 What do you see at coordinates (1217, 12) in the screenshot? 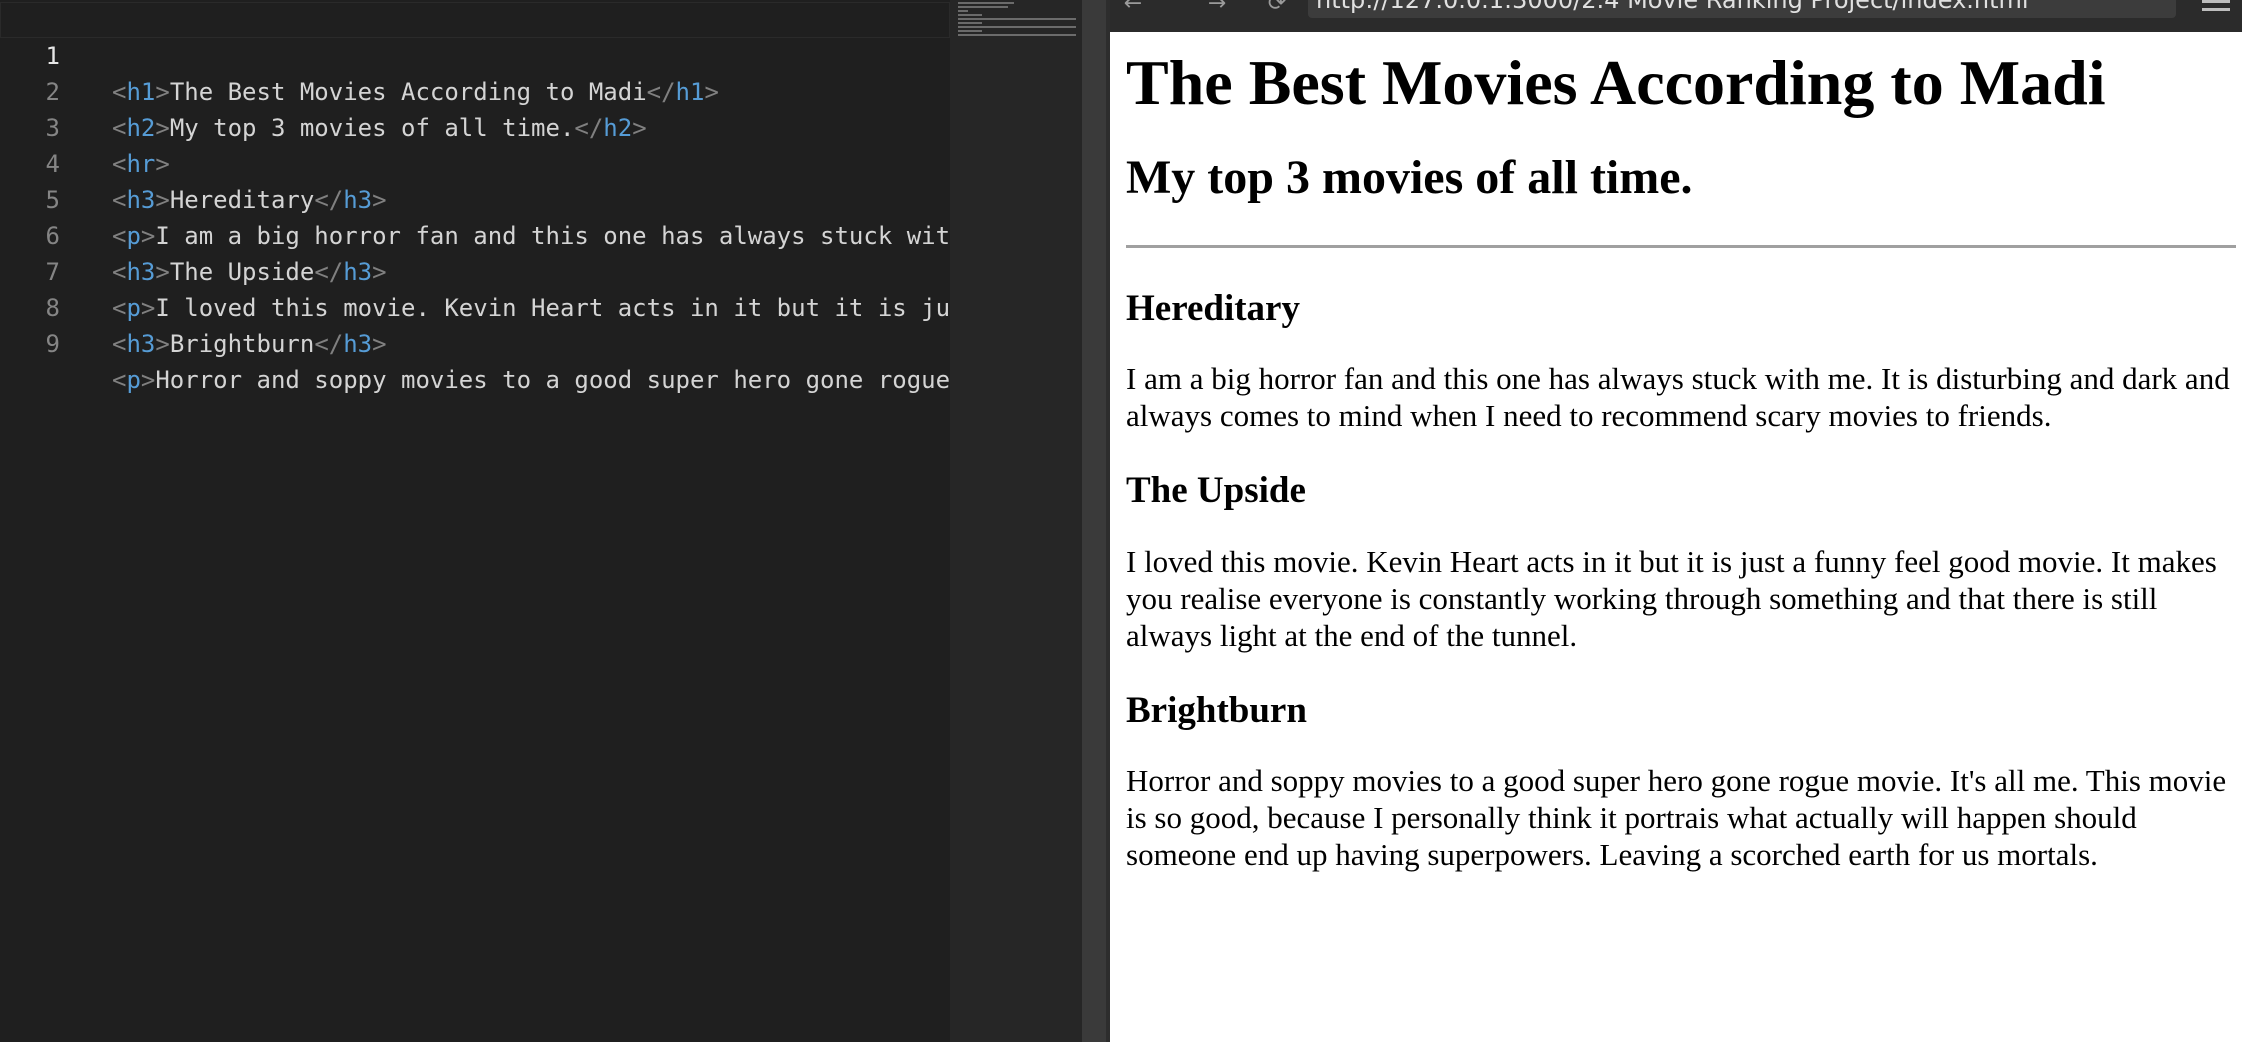
I see `forward-arrow-icon: →` at bounding box center [1217, 12].